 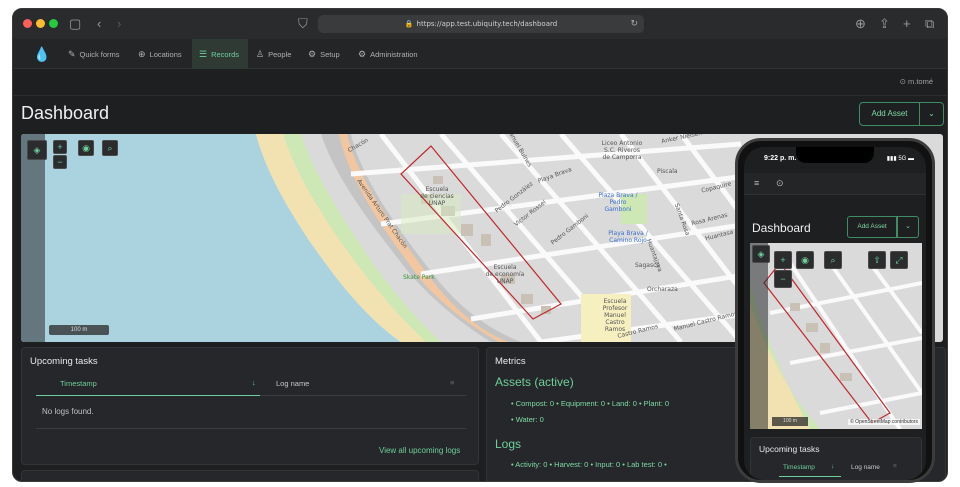 What do you see at coordinates (165, 54) in the screenshot?
I see `nav-label: Locations` at bounding box center [165, 54].